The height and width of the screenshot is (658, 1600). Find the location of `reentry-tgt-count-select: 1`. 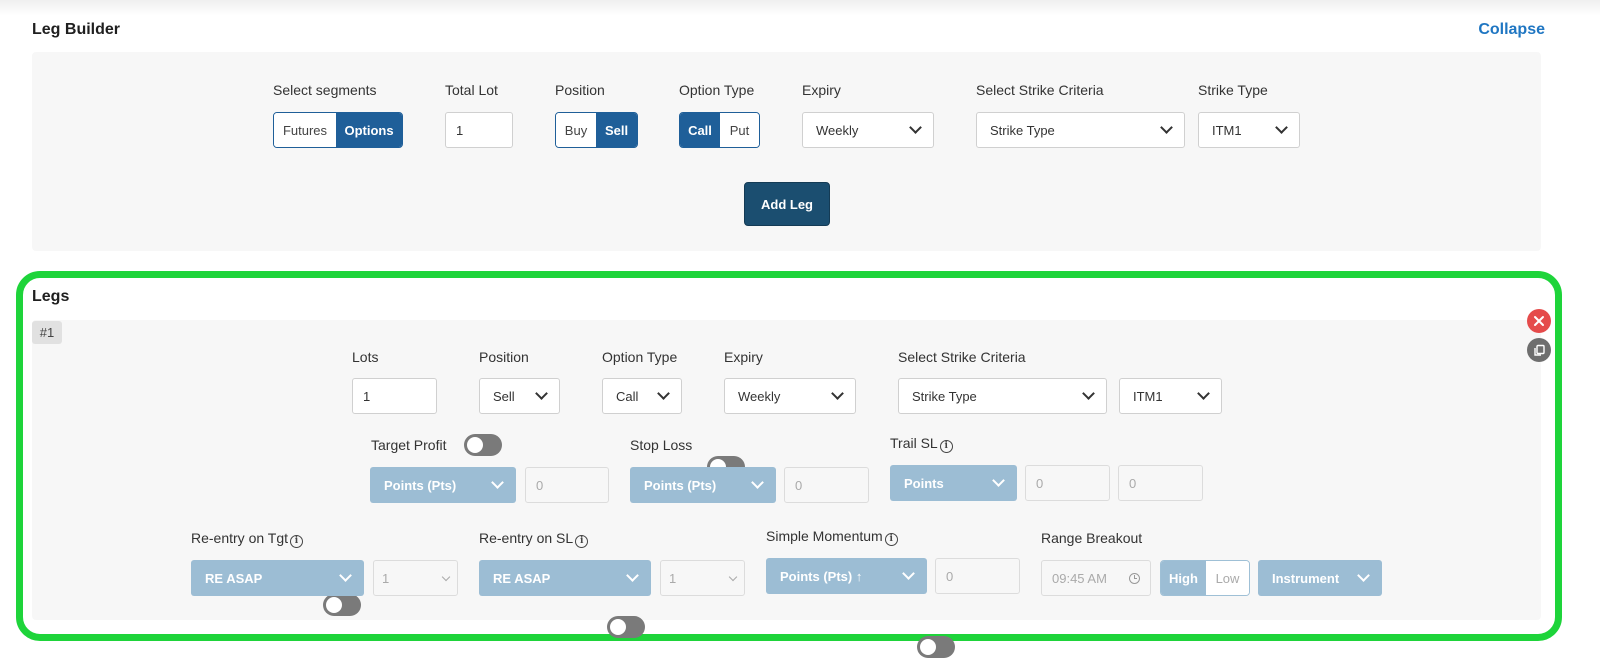

reentry-tgt-count-select: 1 is located at coordinates (415, 578).